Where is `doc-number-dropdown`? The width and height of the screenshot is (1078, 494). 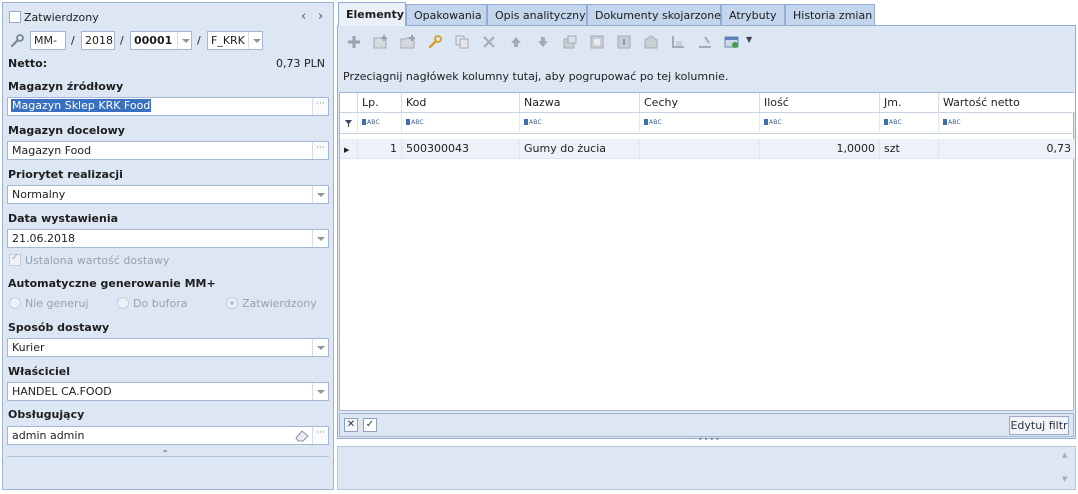 doc-number-dropdown is located at coordinates (184, 40).